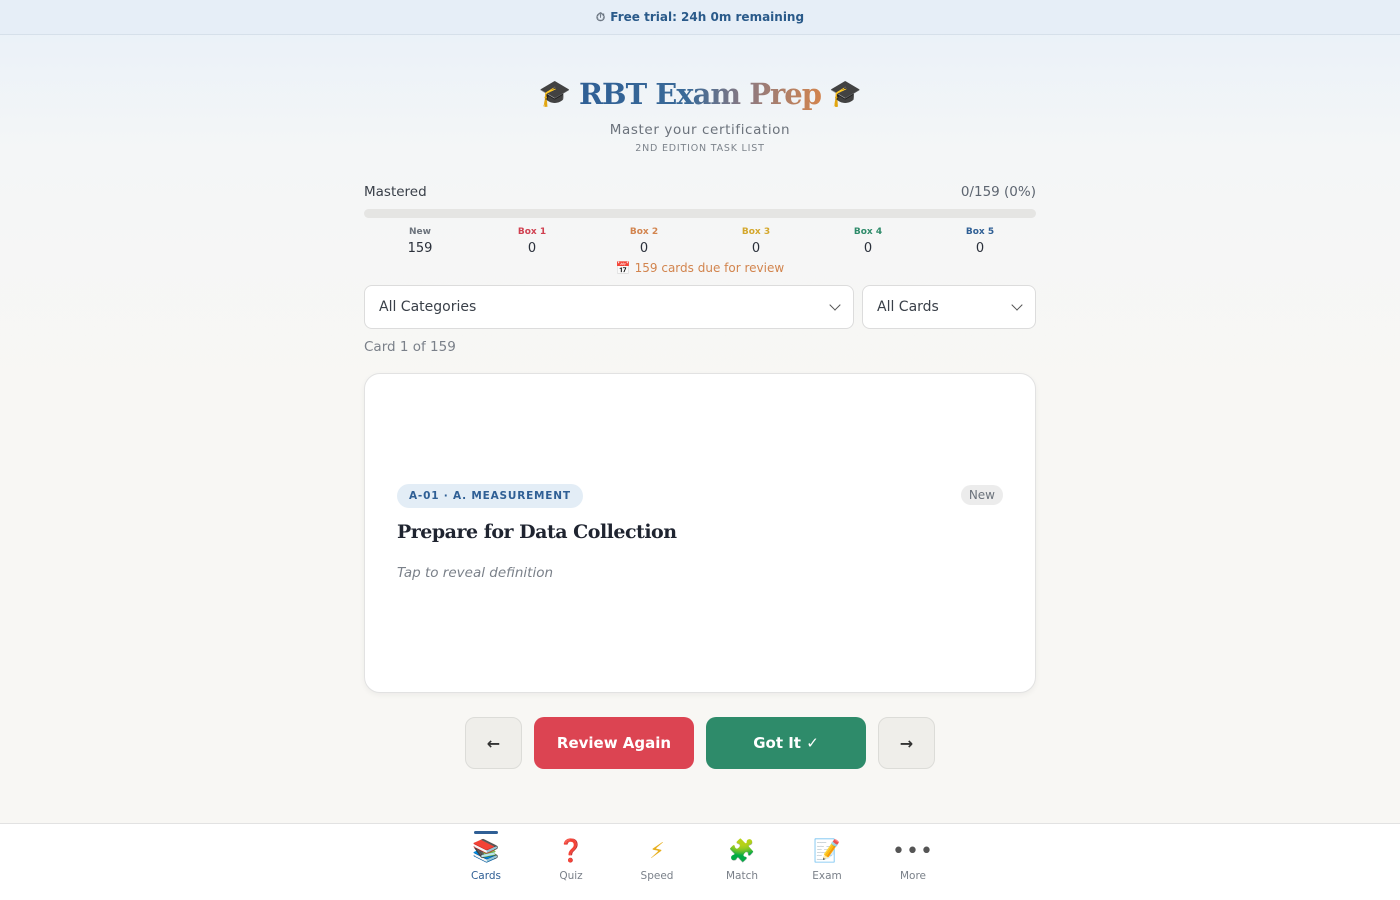 This screenshot has width=1400, height=900. Describe the element at coordinates (623, 268) in the screenshot. I see `calendar-icon: 📅` at that location.